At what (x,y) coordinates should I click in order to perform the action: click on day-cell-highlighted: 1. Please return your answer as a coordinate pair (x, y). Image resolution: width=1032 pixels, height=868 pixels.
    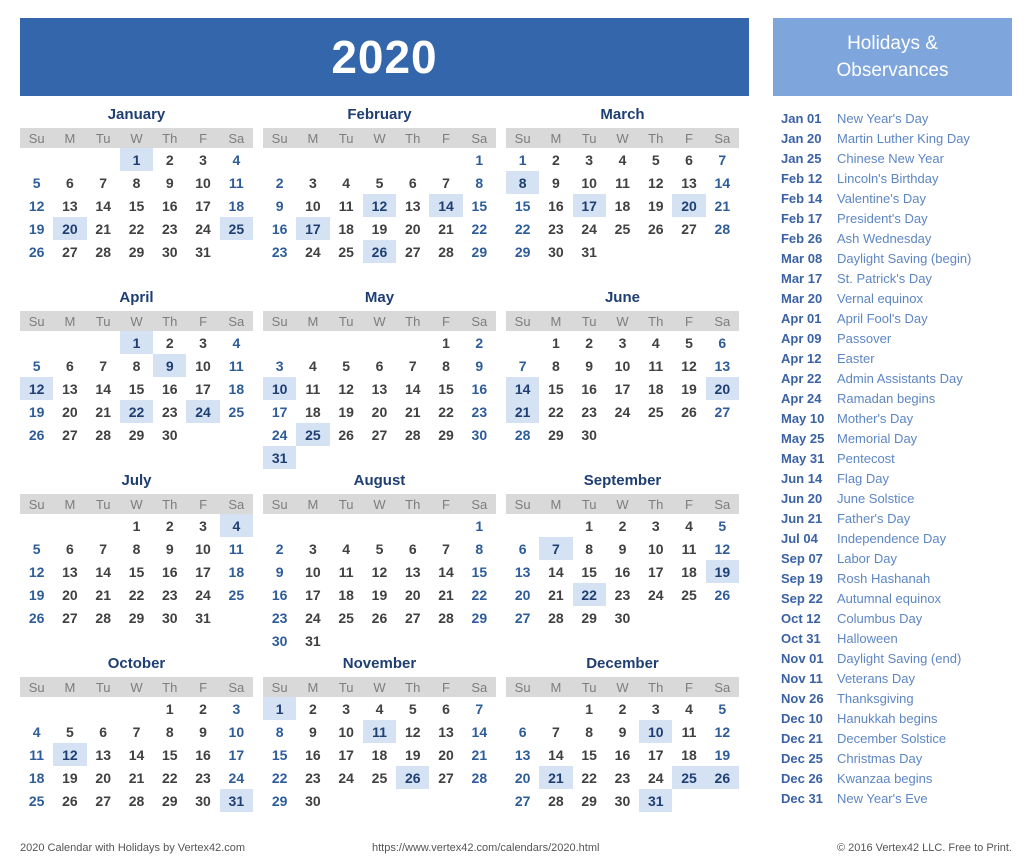
    Looking at the image, I should click on (279, 708).